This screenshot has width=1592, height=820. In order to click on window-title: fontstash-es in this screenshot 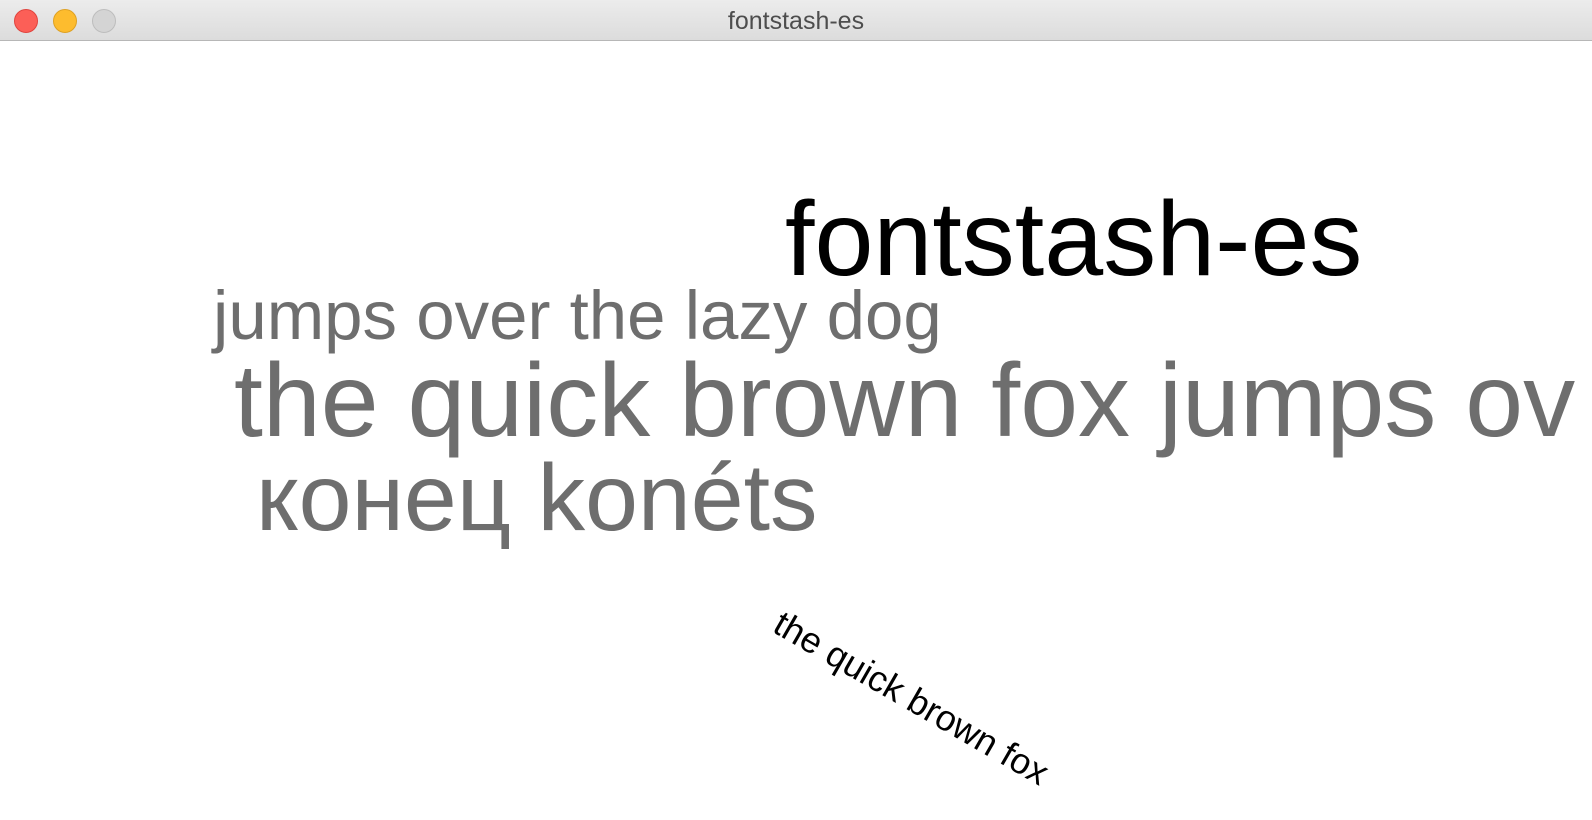, I will do `click(796, 21)`.